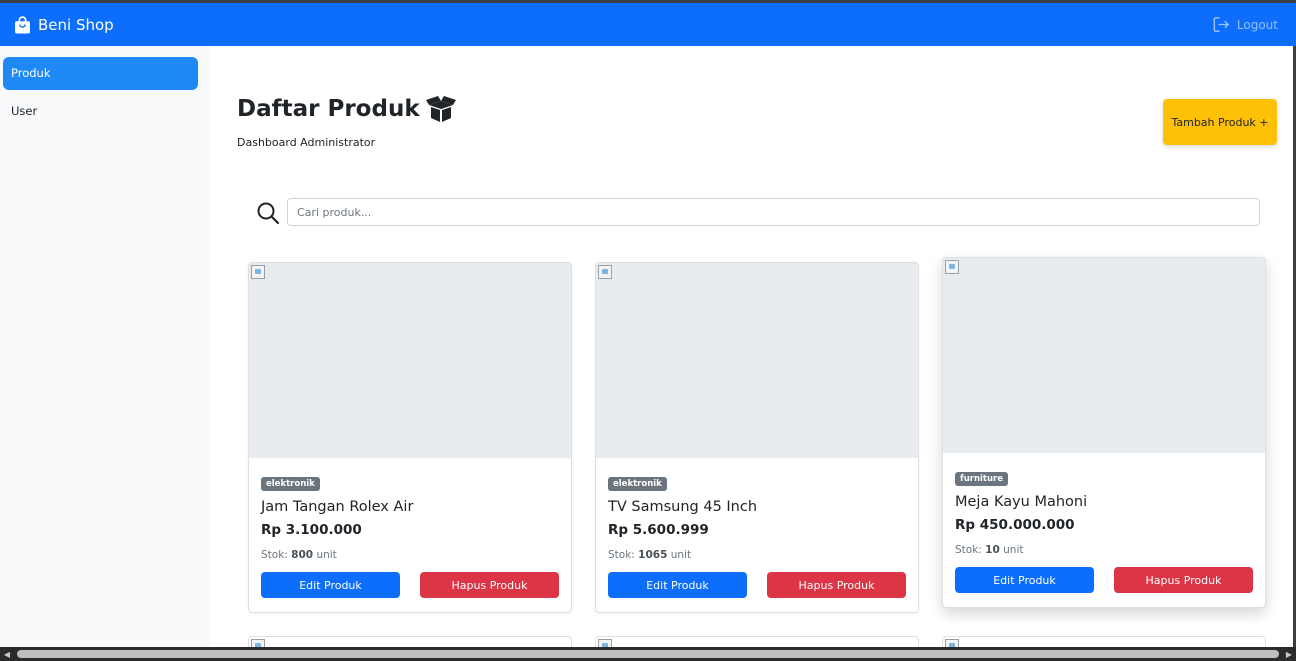 The image size is (1296, 661). What do you see at coordinates (683, 507) in the screenshot?
I see `product-name: TV Samsung 45 Inch` at bounding box center [683, 507].